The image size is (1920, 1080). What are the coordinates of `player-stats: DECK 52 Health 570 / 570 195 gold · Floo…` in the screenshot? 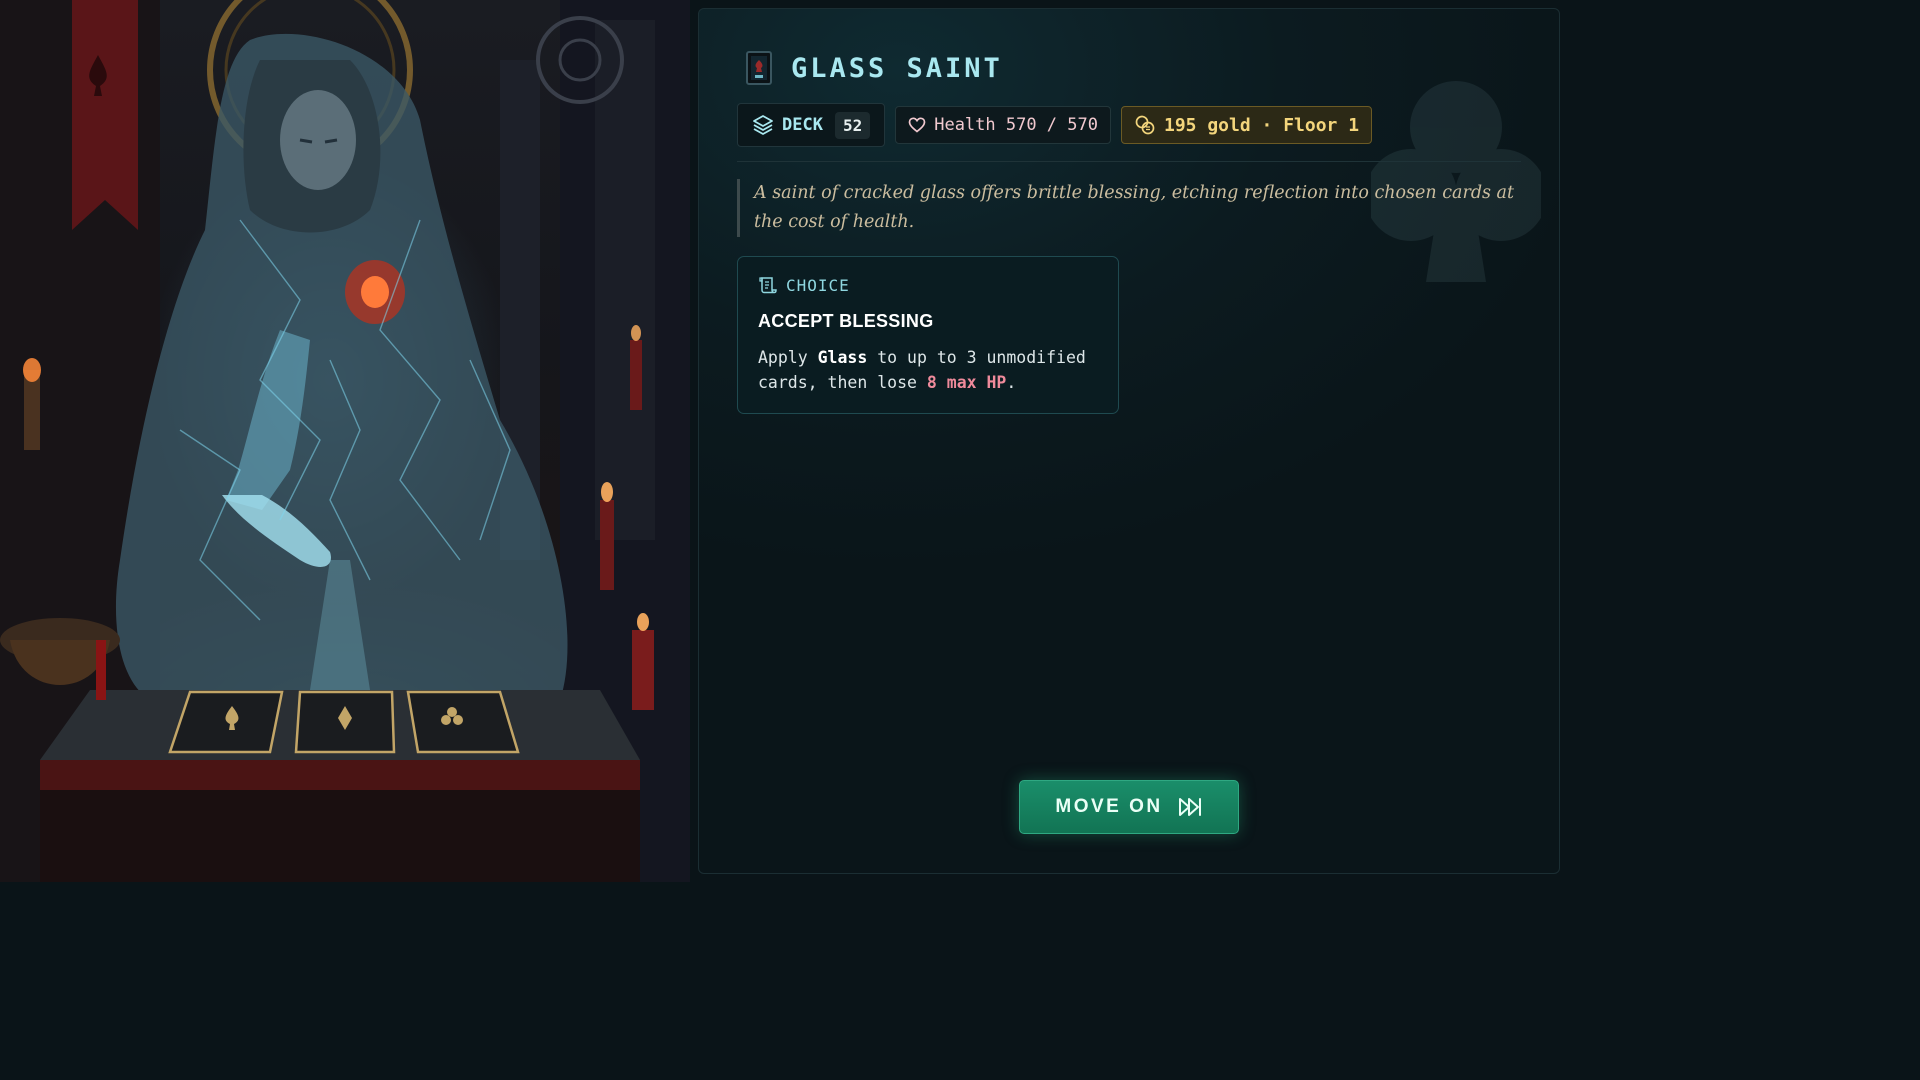 It's located at (1055, 125).